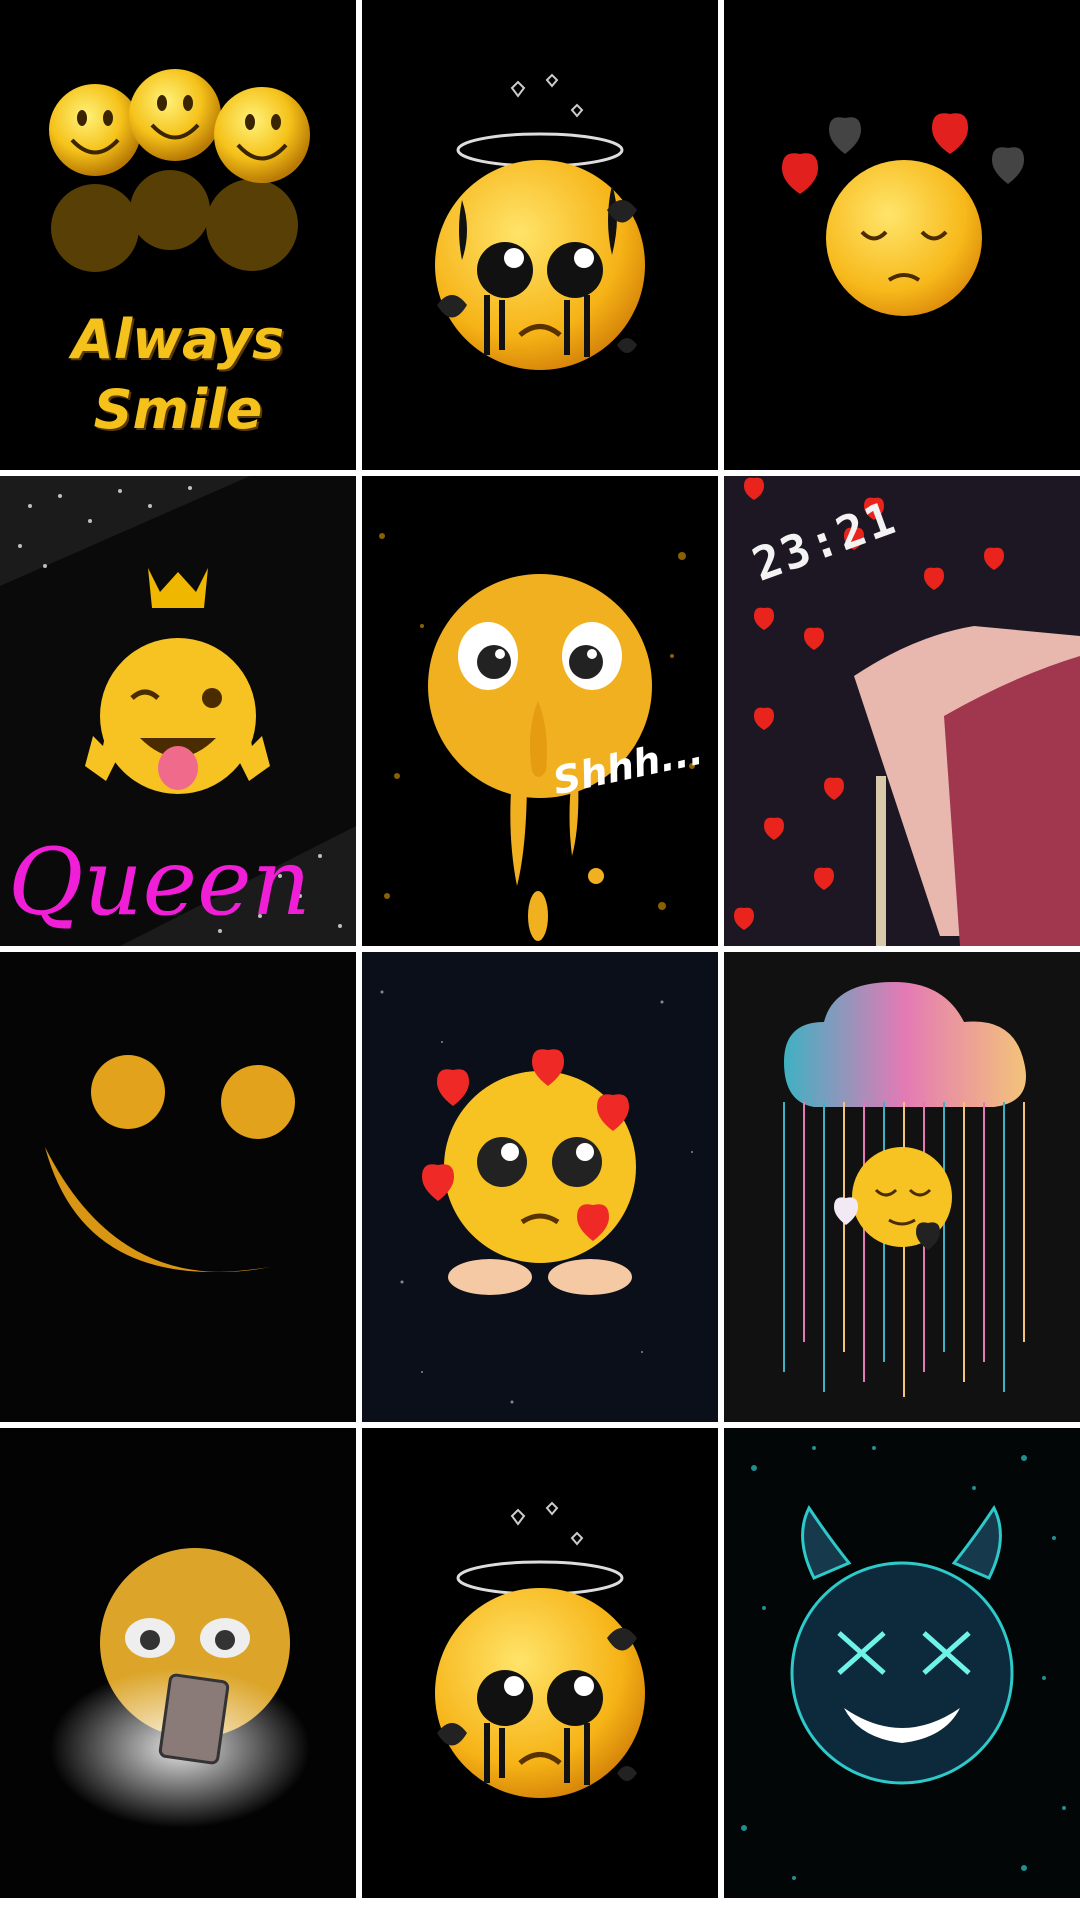 The image size is (1080, 1920). I want to click on queen-caption: Queen, so click(159, 882).